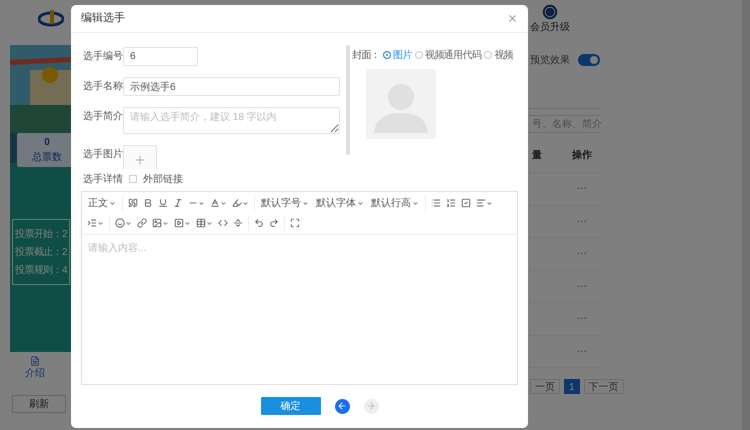  I want to click on toolbar-dropdown: 默认行高, so click(395, 203).